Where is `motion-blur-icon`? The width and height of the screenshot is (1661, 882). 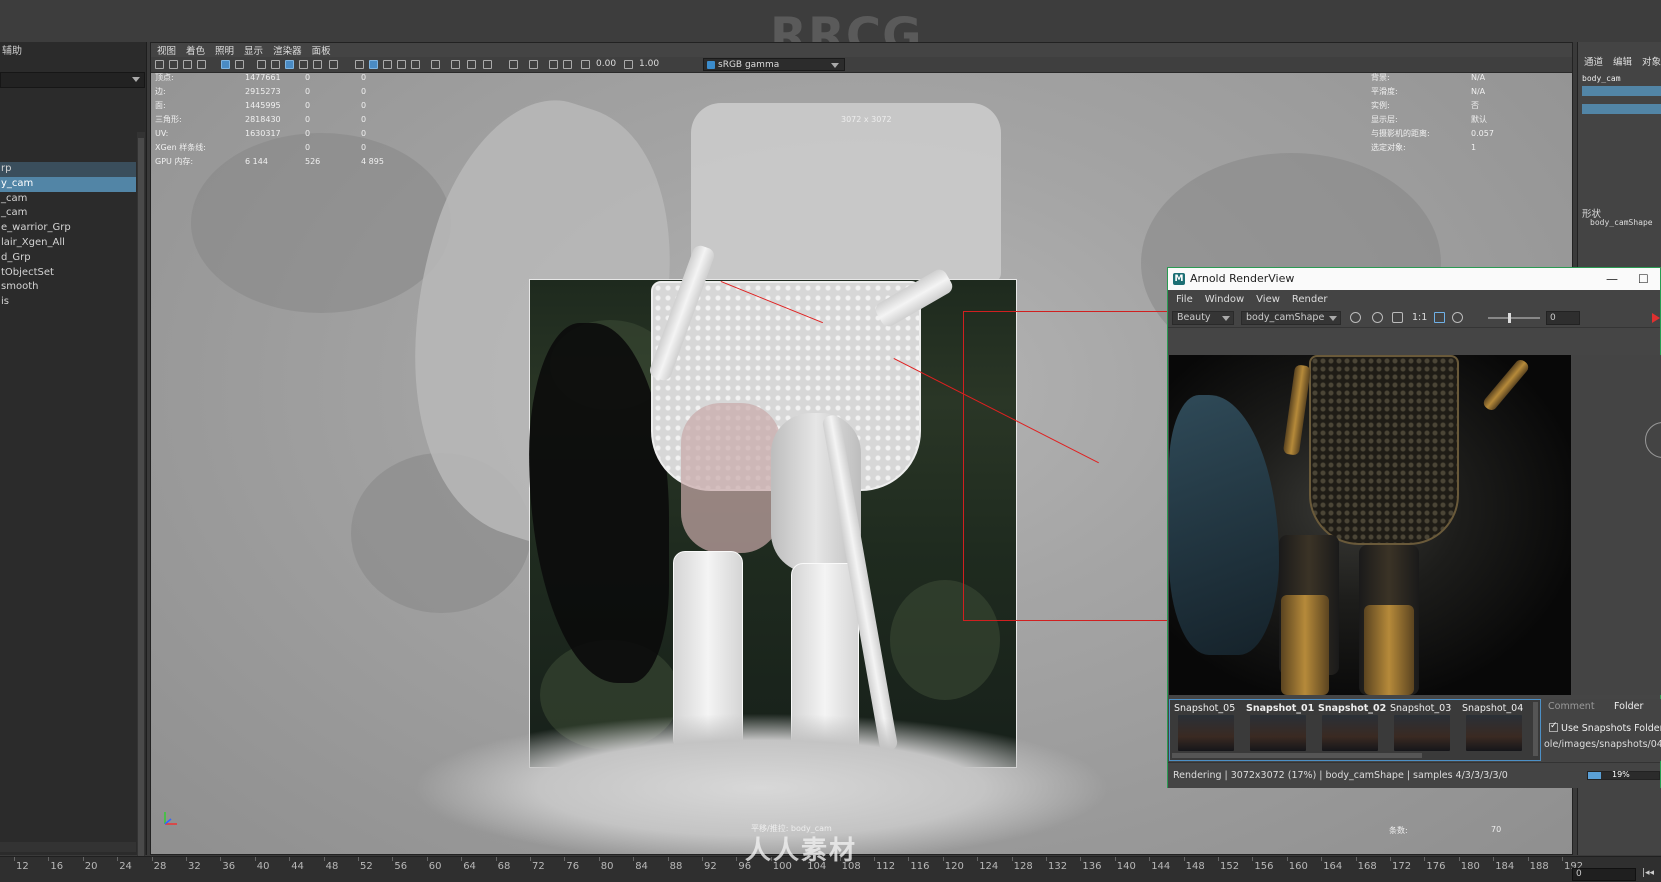 motion-blur-icon is located at coordinates (567, 64).